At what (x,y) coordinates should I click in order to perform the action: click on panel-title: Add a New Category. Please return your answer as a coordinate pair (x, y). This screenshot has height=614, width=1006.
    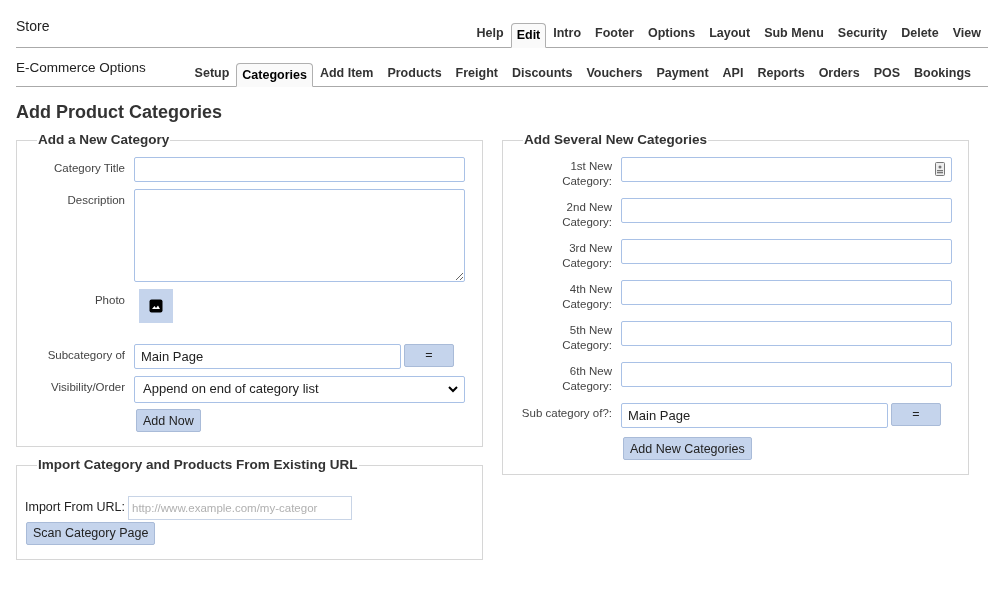
    Looking at the image, I should click on (104, 140).